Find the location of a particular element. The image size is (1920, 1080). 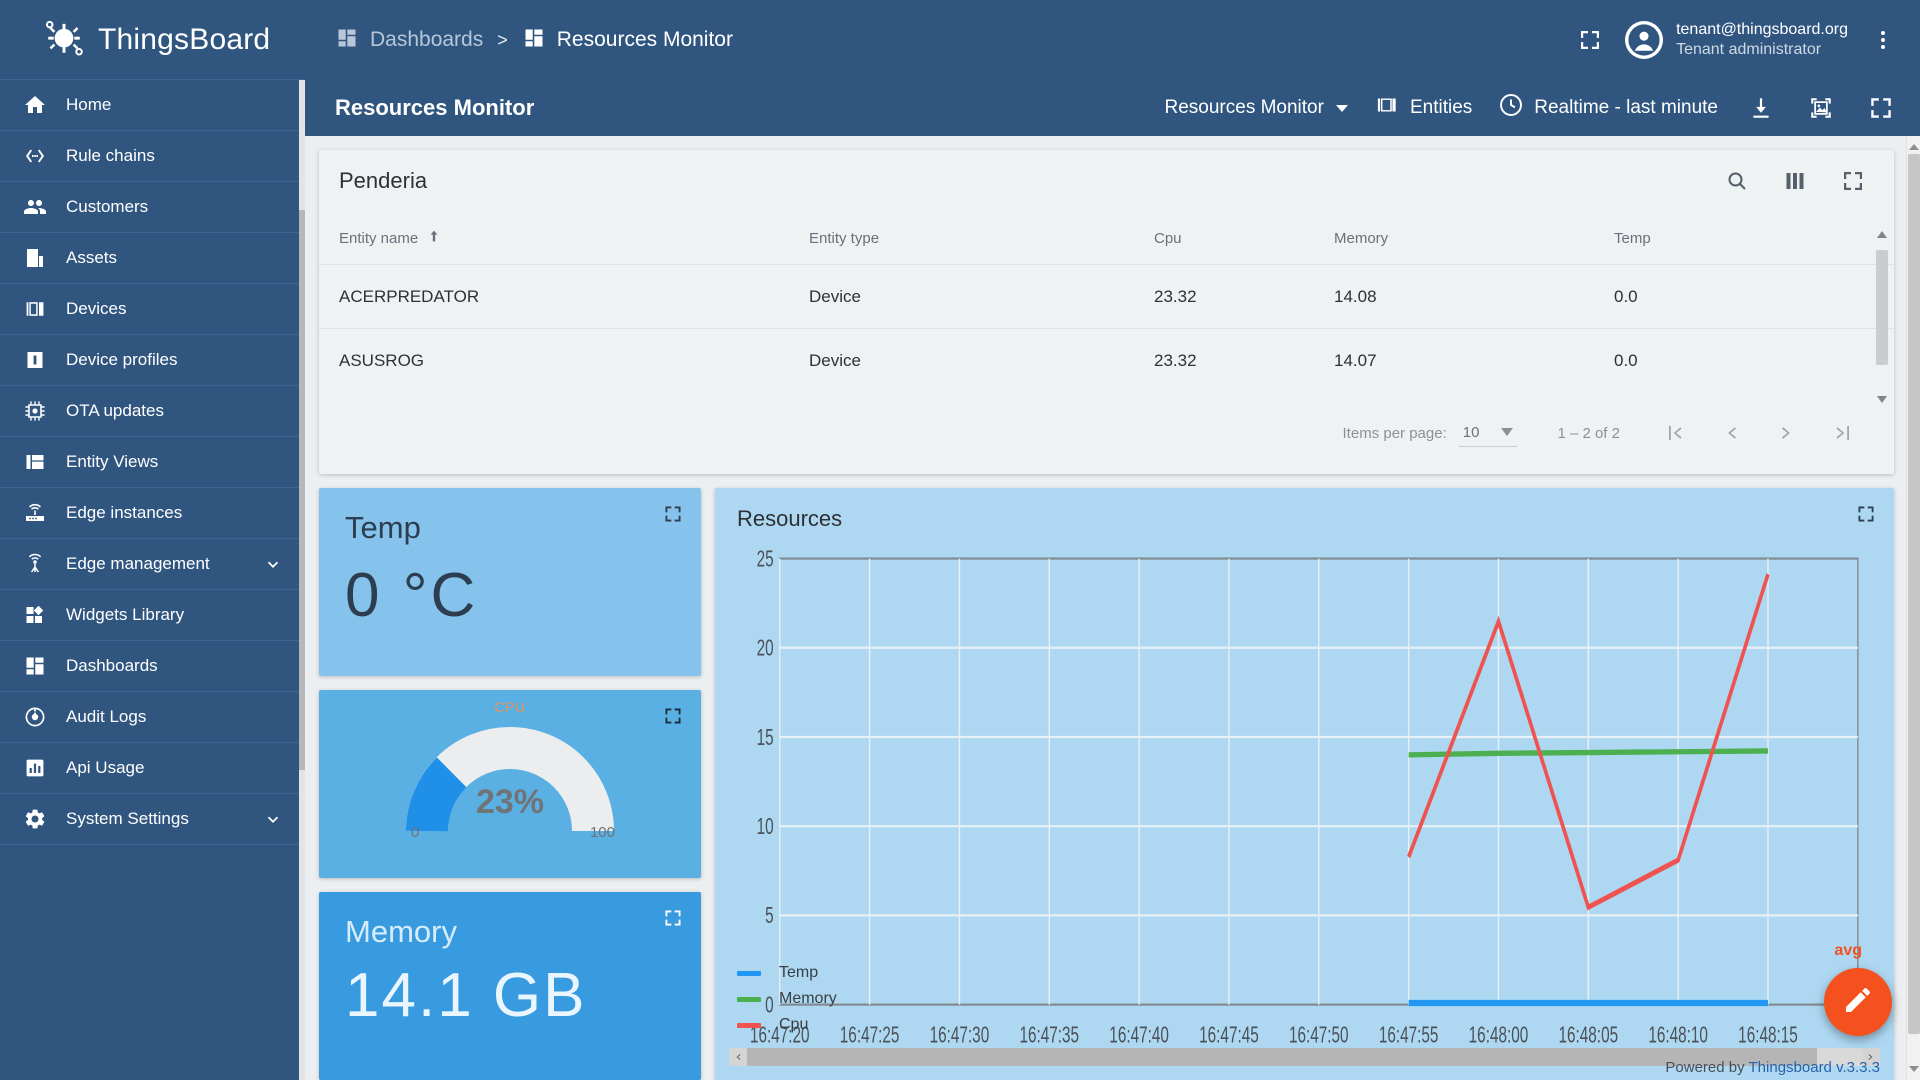

entity-table-scrollbar-thumb is located at coordinates (1882, 307).